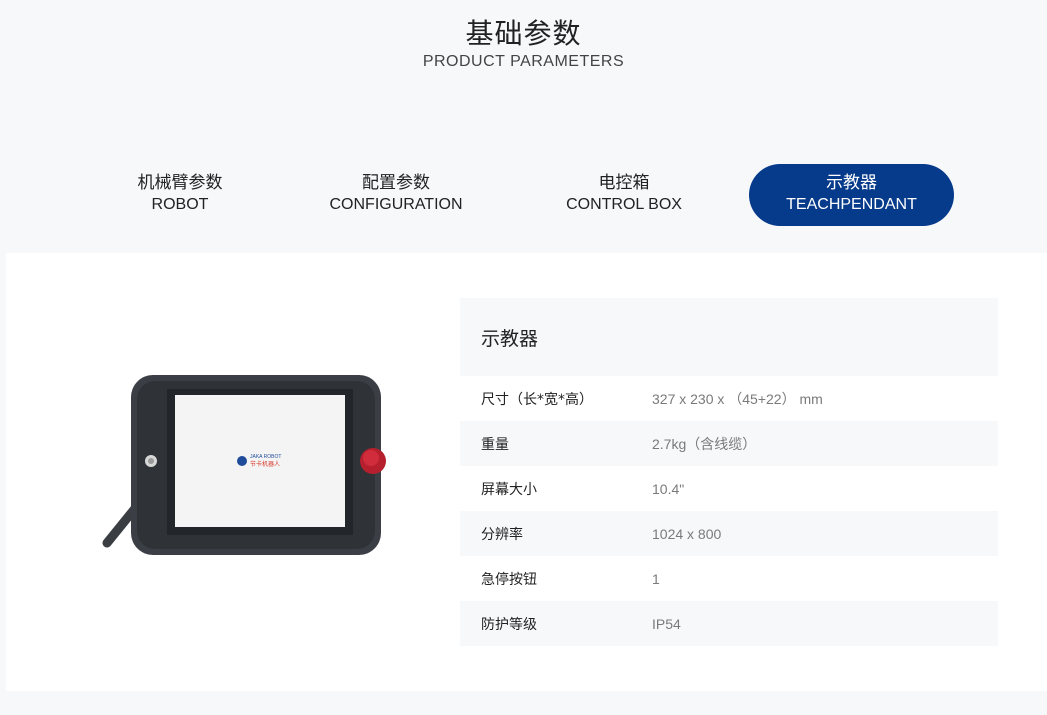  I want to click on spec-value: 327 x 230 x （45+22） mm, so click(737, 398).